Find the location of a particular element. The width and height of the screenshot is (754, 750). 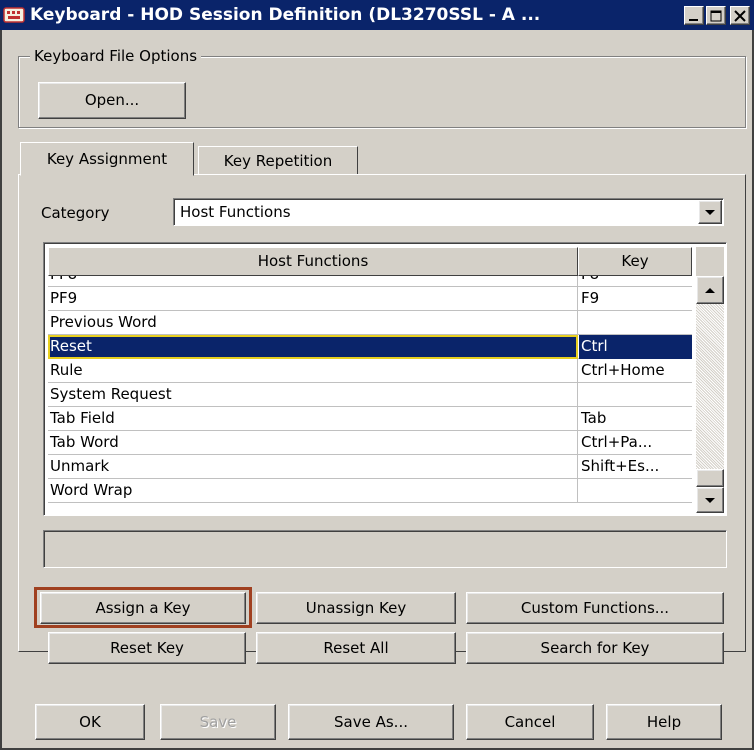

cell-function: Rule is located at coordinates (313, 371).